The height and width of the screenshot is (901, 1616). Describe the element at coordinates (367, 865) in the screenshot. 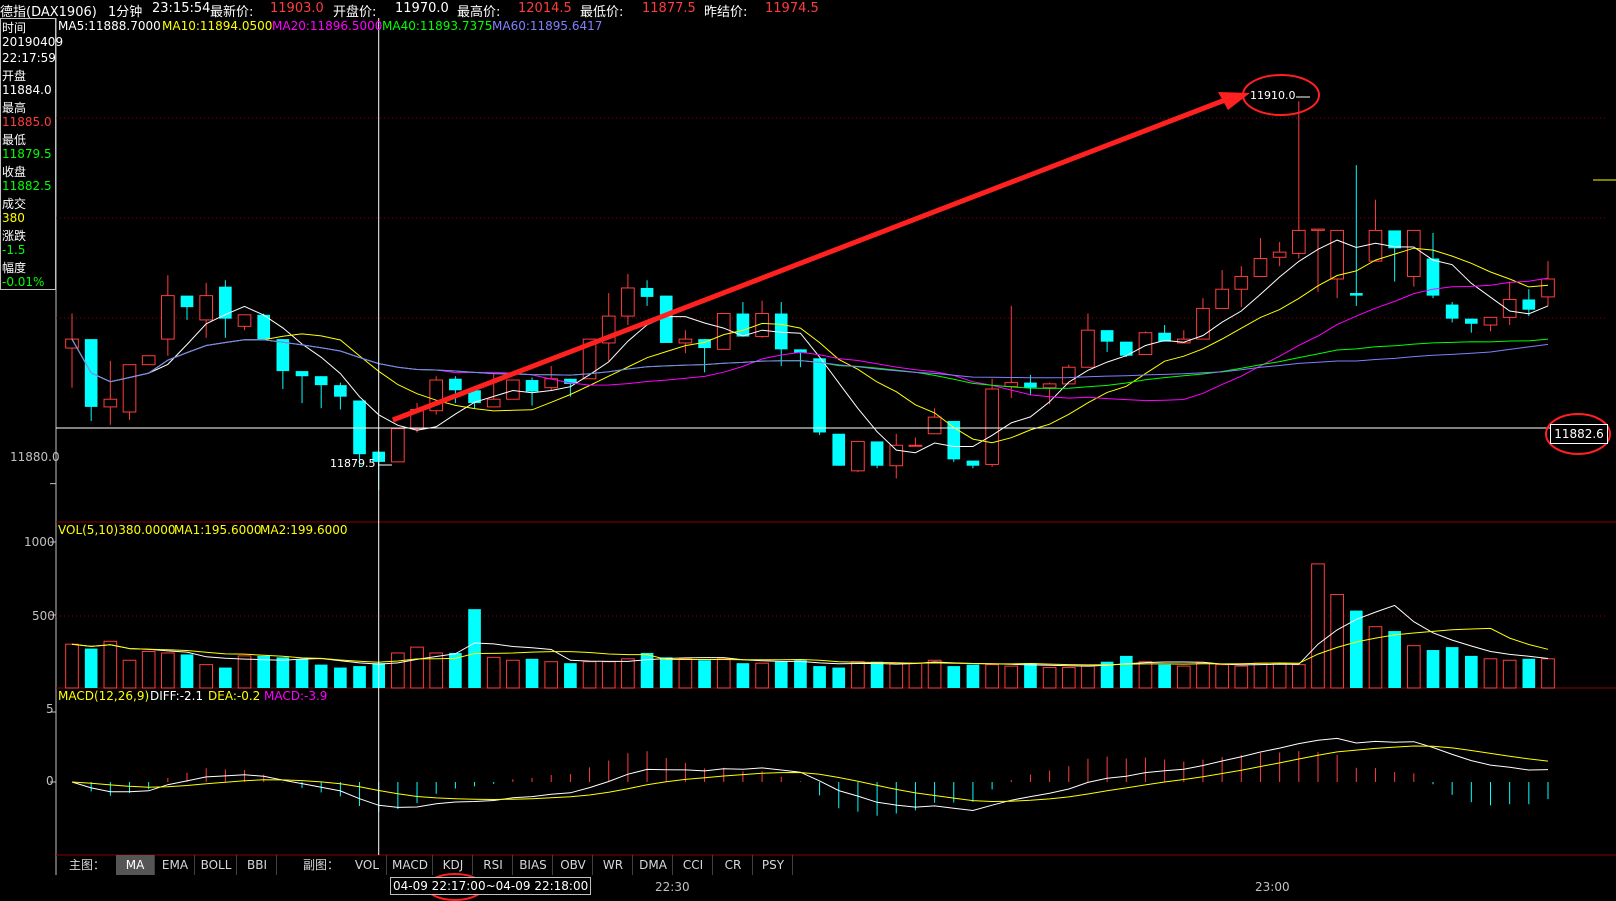

I see `tab-vol: VOL` at that location.